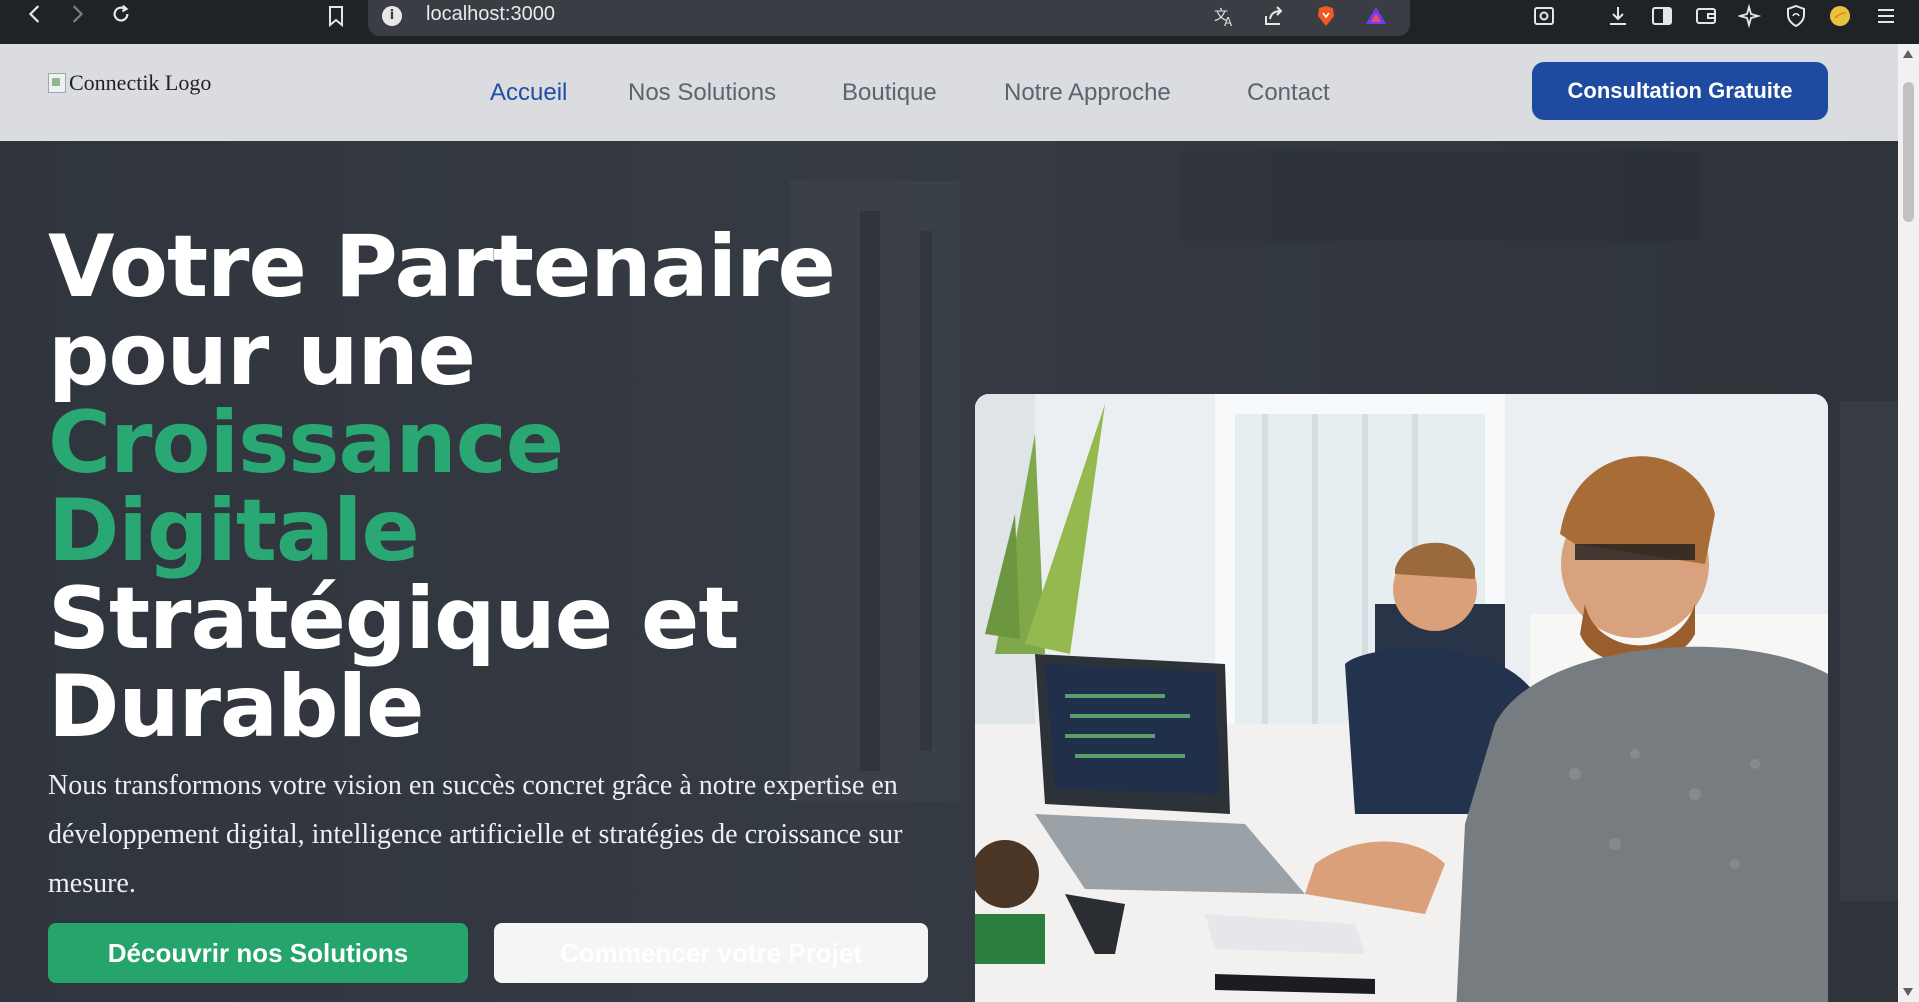 Image resolution: width=1919 pixels, height=1002 pixels. Describe the element at coordinates (1908, 152) in the screenshot. I see `scroll-thumb` at that location.